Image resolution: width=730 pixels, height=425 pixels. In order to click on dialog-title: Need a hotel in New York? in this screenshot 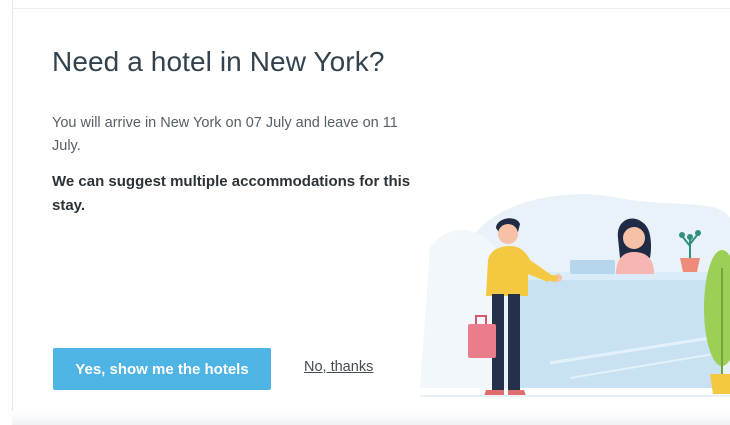, I will do `click(218, 61)`.